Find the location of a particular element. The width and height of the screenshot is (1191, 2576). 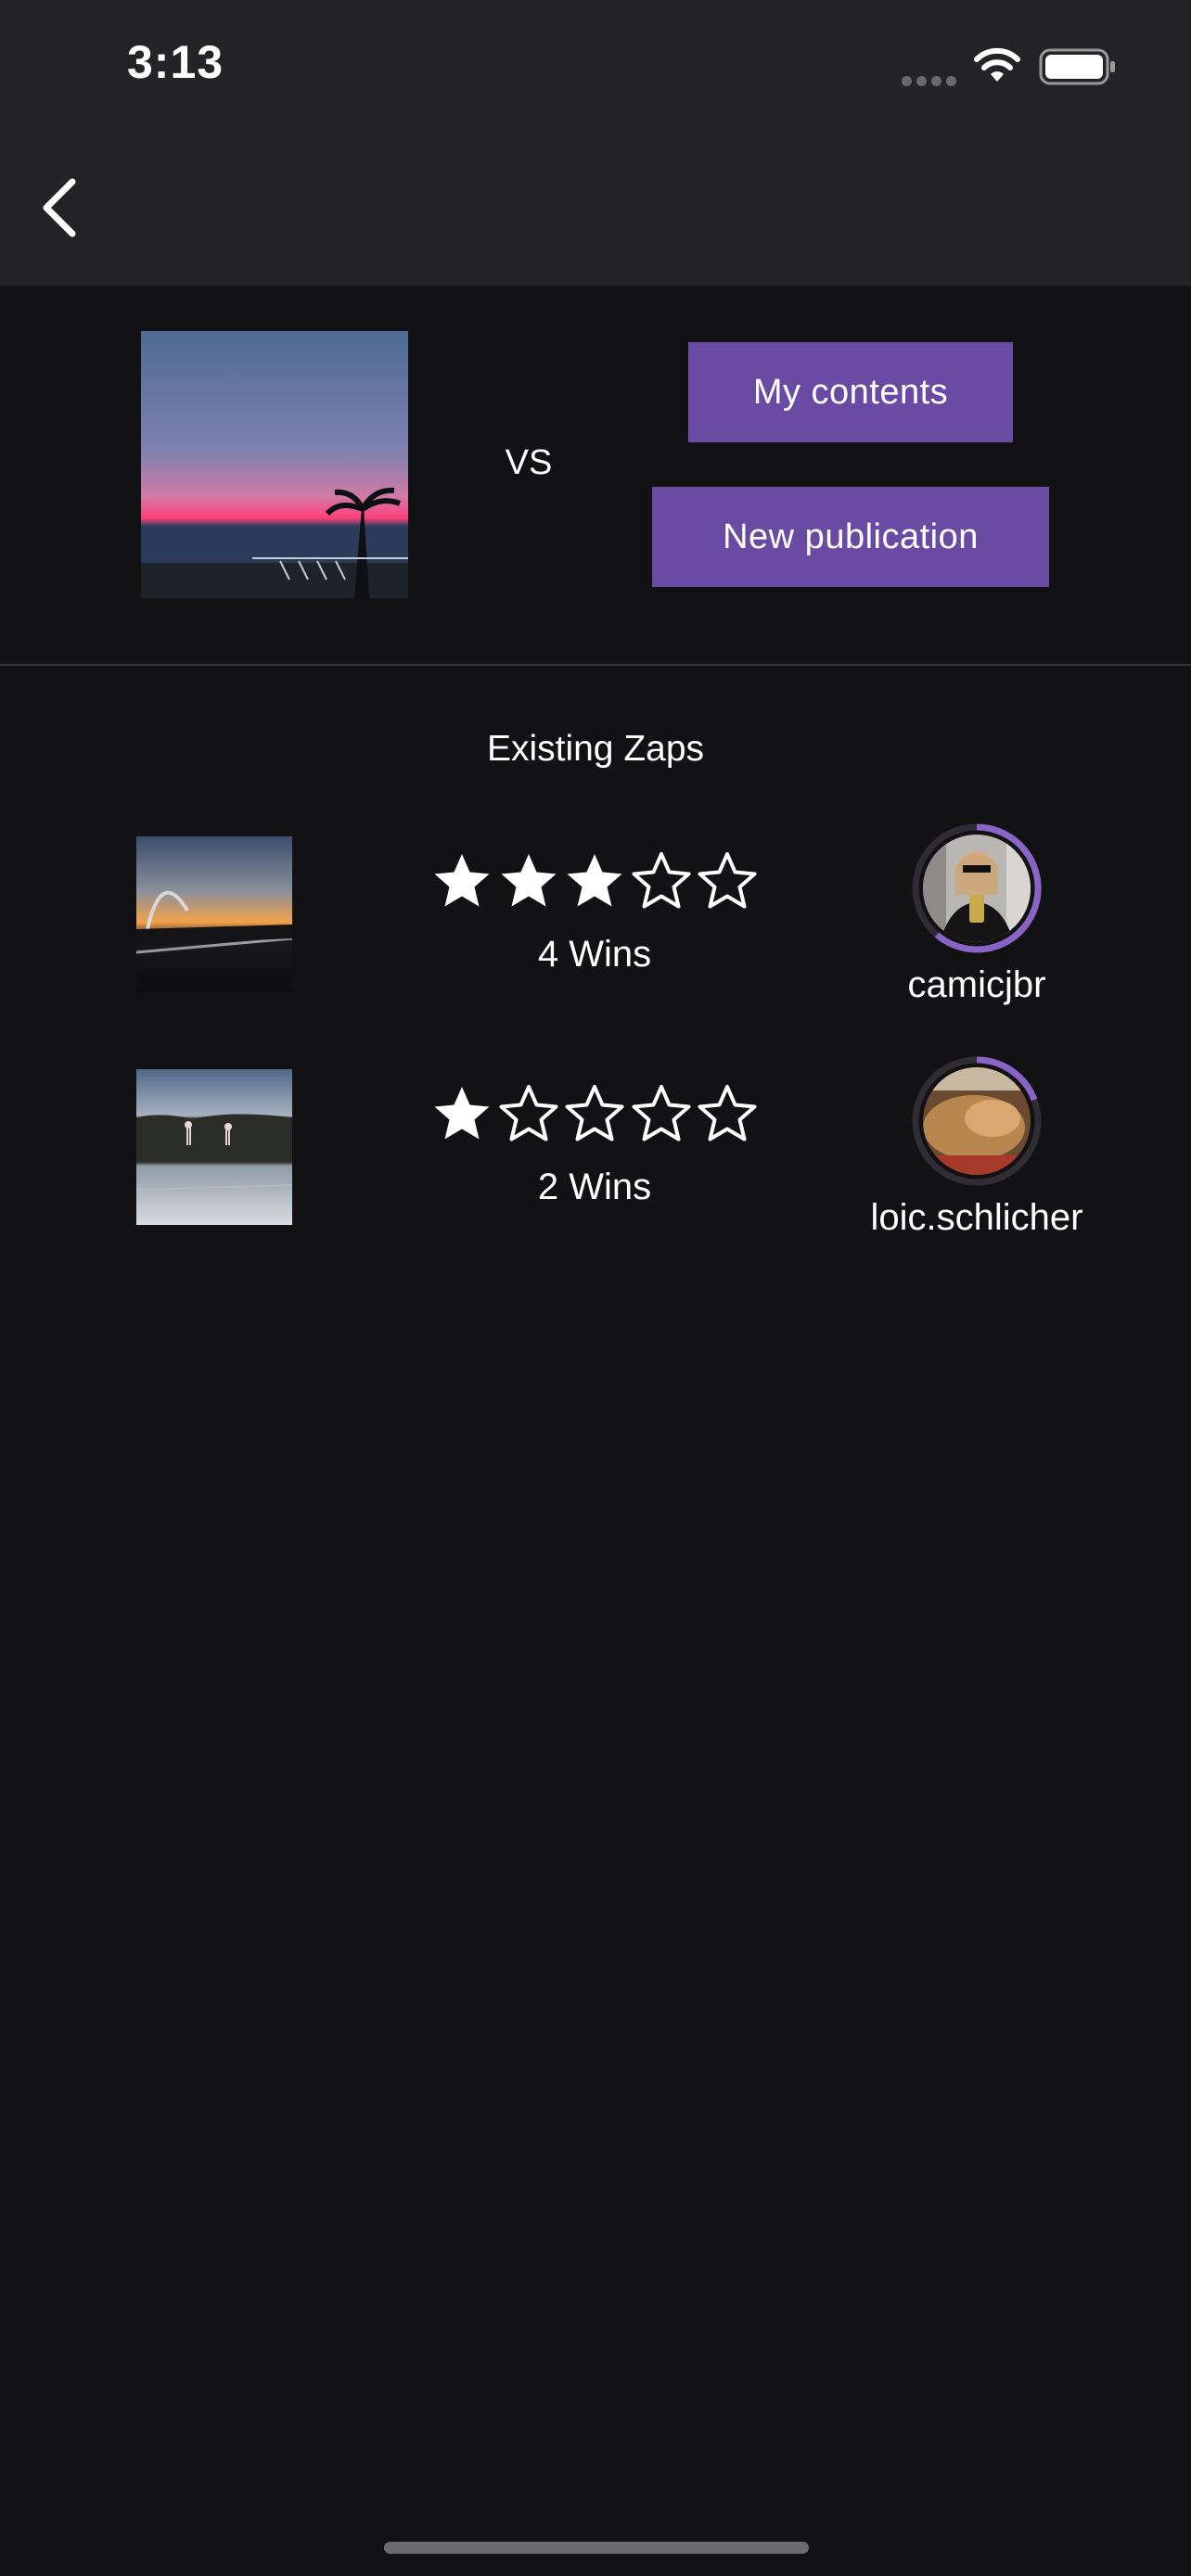

zap-row: 4 Wins camicjbr is located at coordinates (595, 913).